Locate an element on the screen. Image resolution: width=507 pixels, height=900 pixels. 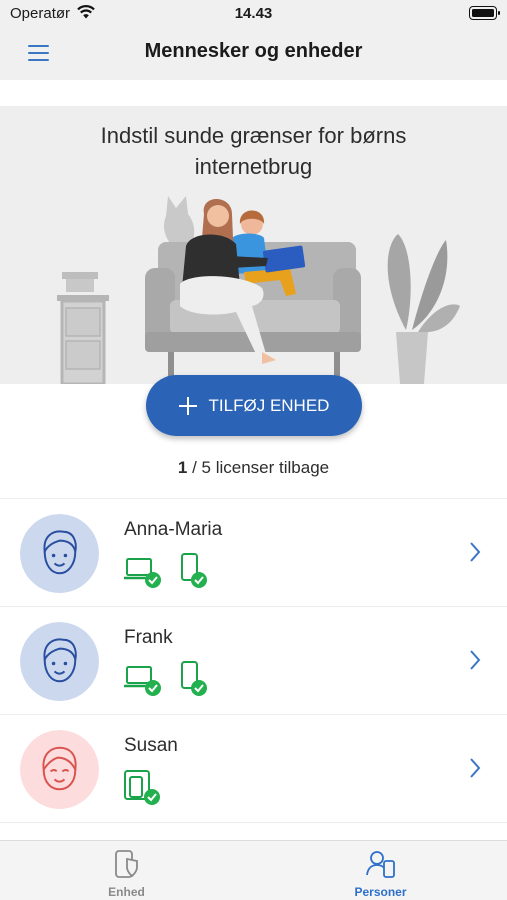
license-label: / 5 licenser tilbage is located at coordinates (258, 467).